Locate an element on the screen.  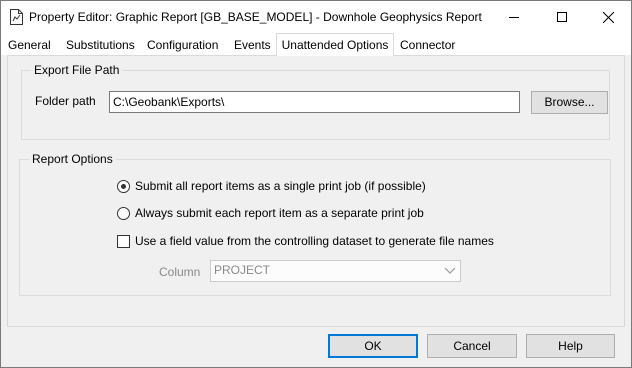
chevron-down-icon is located at coordinates (450, 270).